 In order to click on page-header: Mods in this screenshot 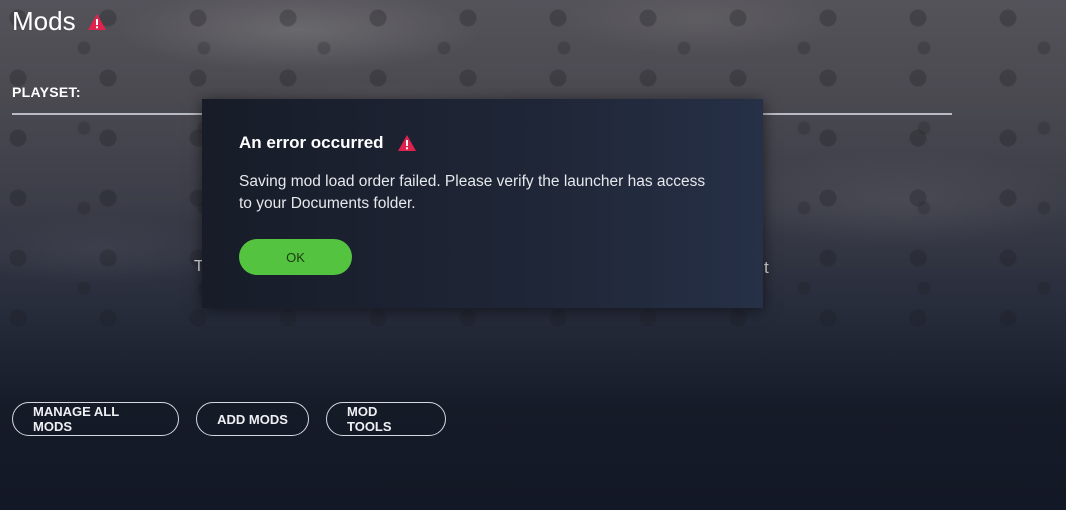, I will do `click(59, 21)`.